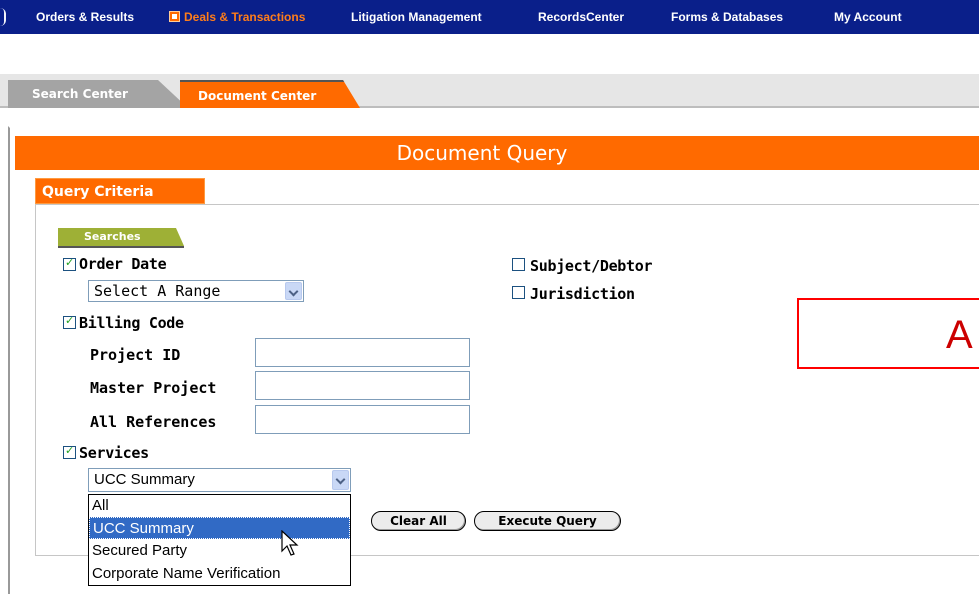 The image size is (979, 594). What do you see at coordinates (362, 385) in the screenshot?
I see `master-project-input` at bounding box center [362, 385].